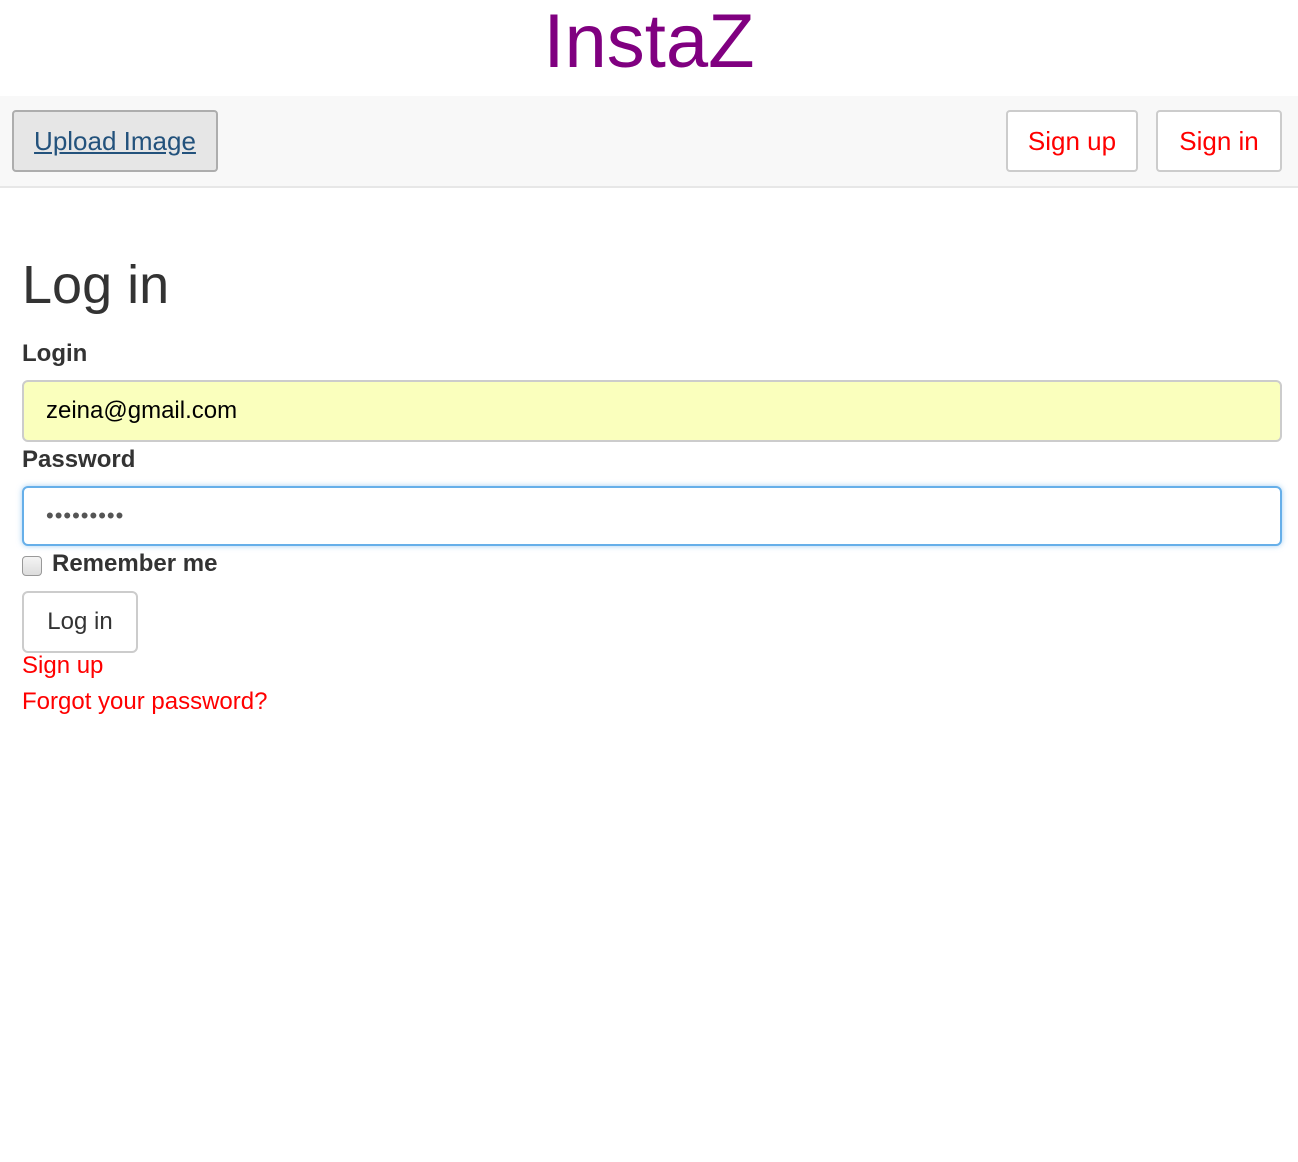 The image size is (1298, 1162). I want to click on brand-header: InstaZ, so click(649, 48).